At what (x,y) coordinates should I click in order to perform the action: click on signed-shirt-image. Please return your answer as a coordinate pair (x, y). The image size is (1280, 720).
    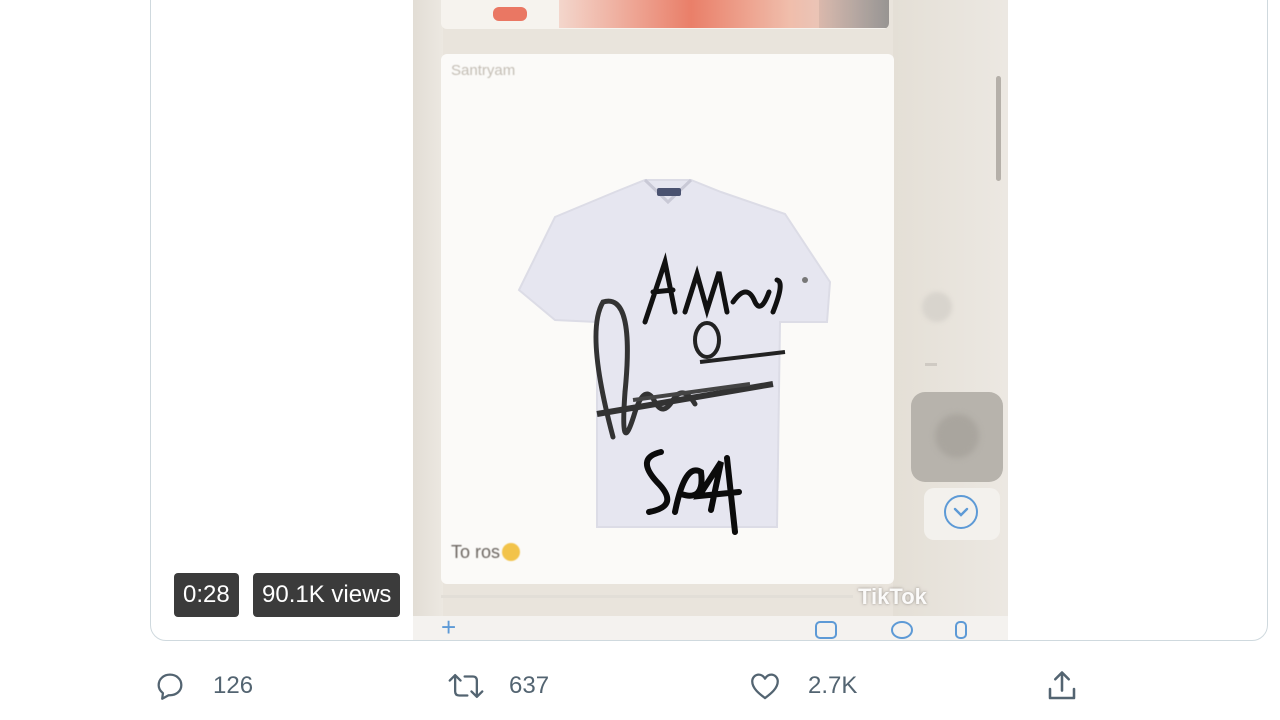
    Looking at the image, I should click on (674, 356).